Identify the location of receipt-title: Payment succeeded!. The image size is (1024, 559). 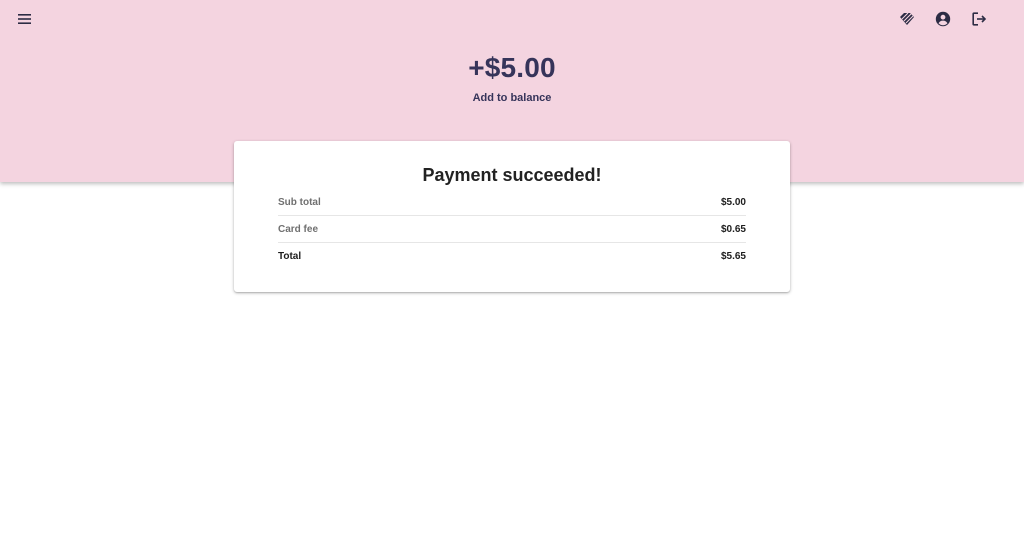
(512, 175).